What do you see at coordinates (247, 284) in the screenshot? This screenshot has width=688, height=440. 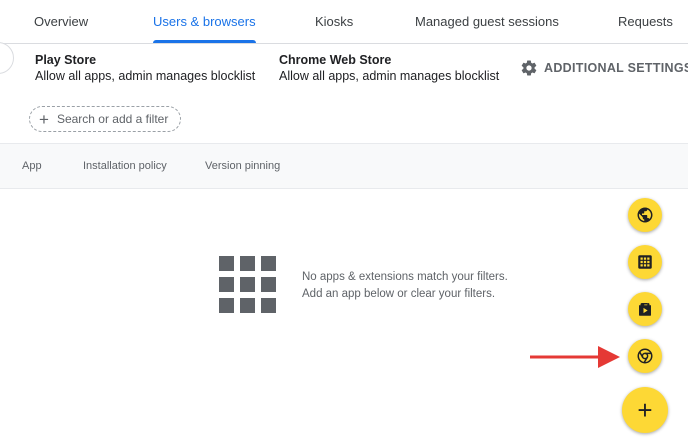 I see `apps-grid-icon` at bounding box center [247, 284].